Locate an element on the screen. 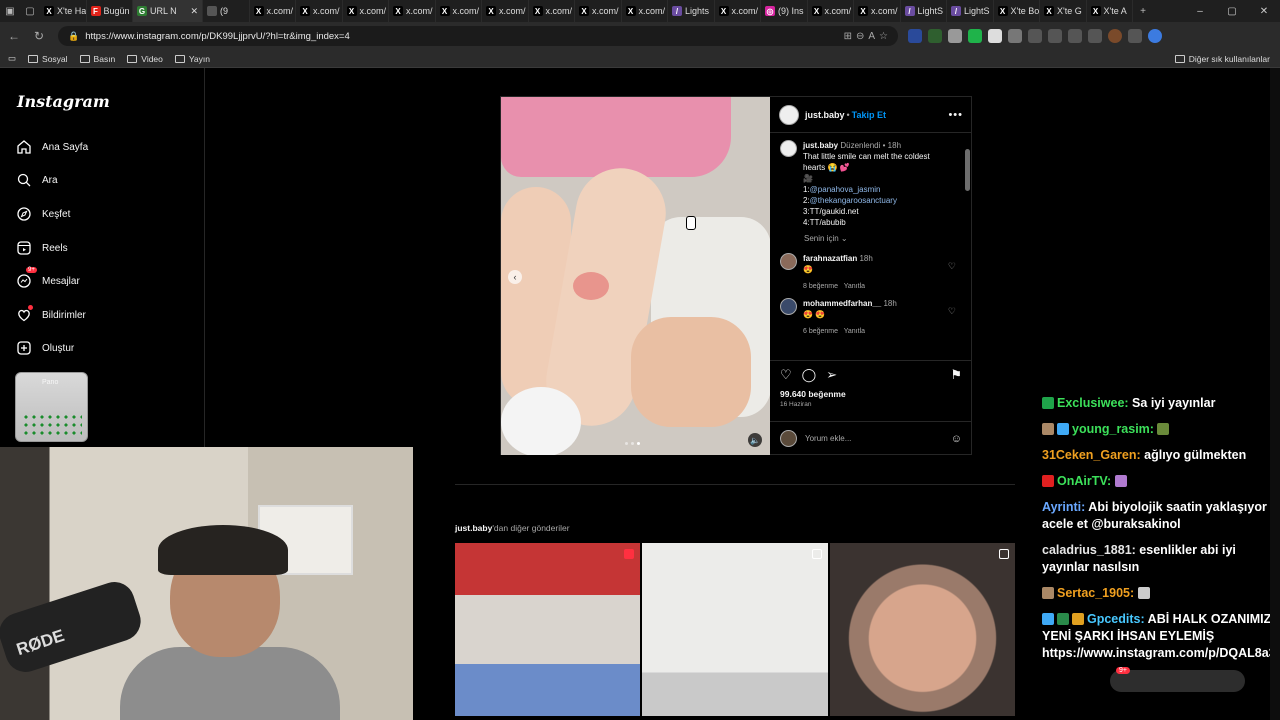  copilot-icon is located at coordinates (1155, 36).